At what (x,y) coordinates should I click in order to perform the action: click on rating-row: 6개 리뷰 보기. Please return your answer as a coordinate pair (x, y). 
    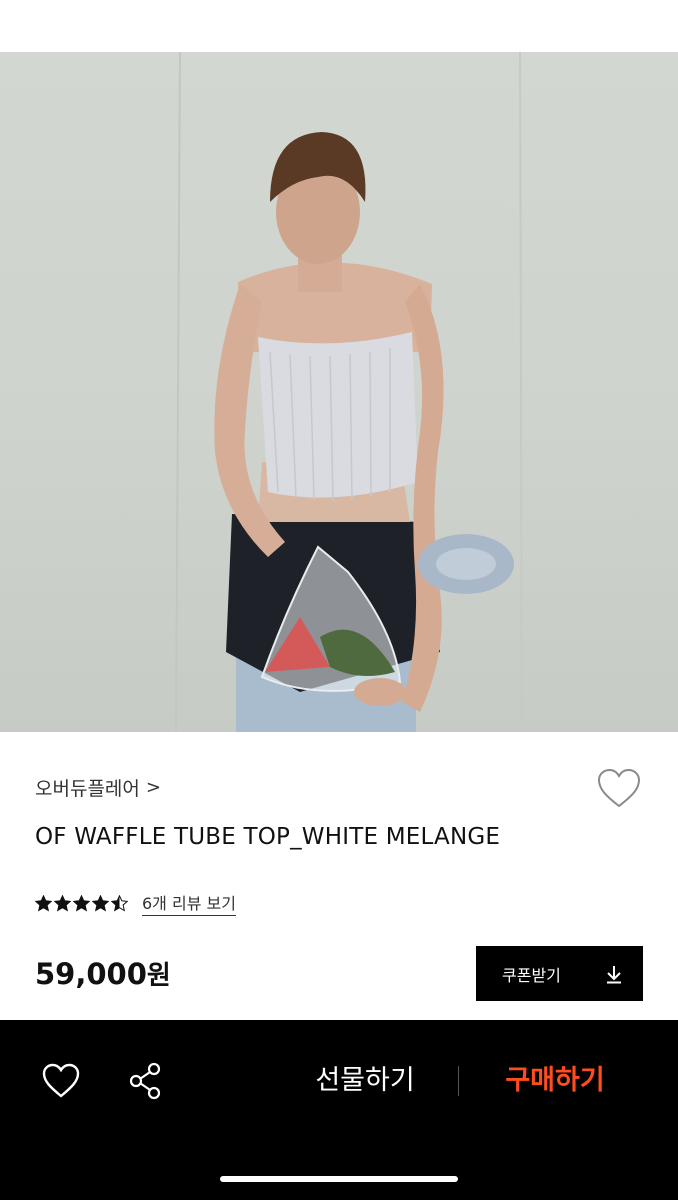
    Looking at the image, I should click on (135, 903).